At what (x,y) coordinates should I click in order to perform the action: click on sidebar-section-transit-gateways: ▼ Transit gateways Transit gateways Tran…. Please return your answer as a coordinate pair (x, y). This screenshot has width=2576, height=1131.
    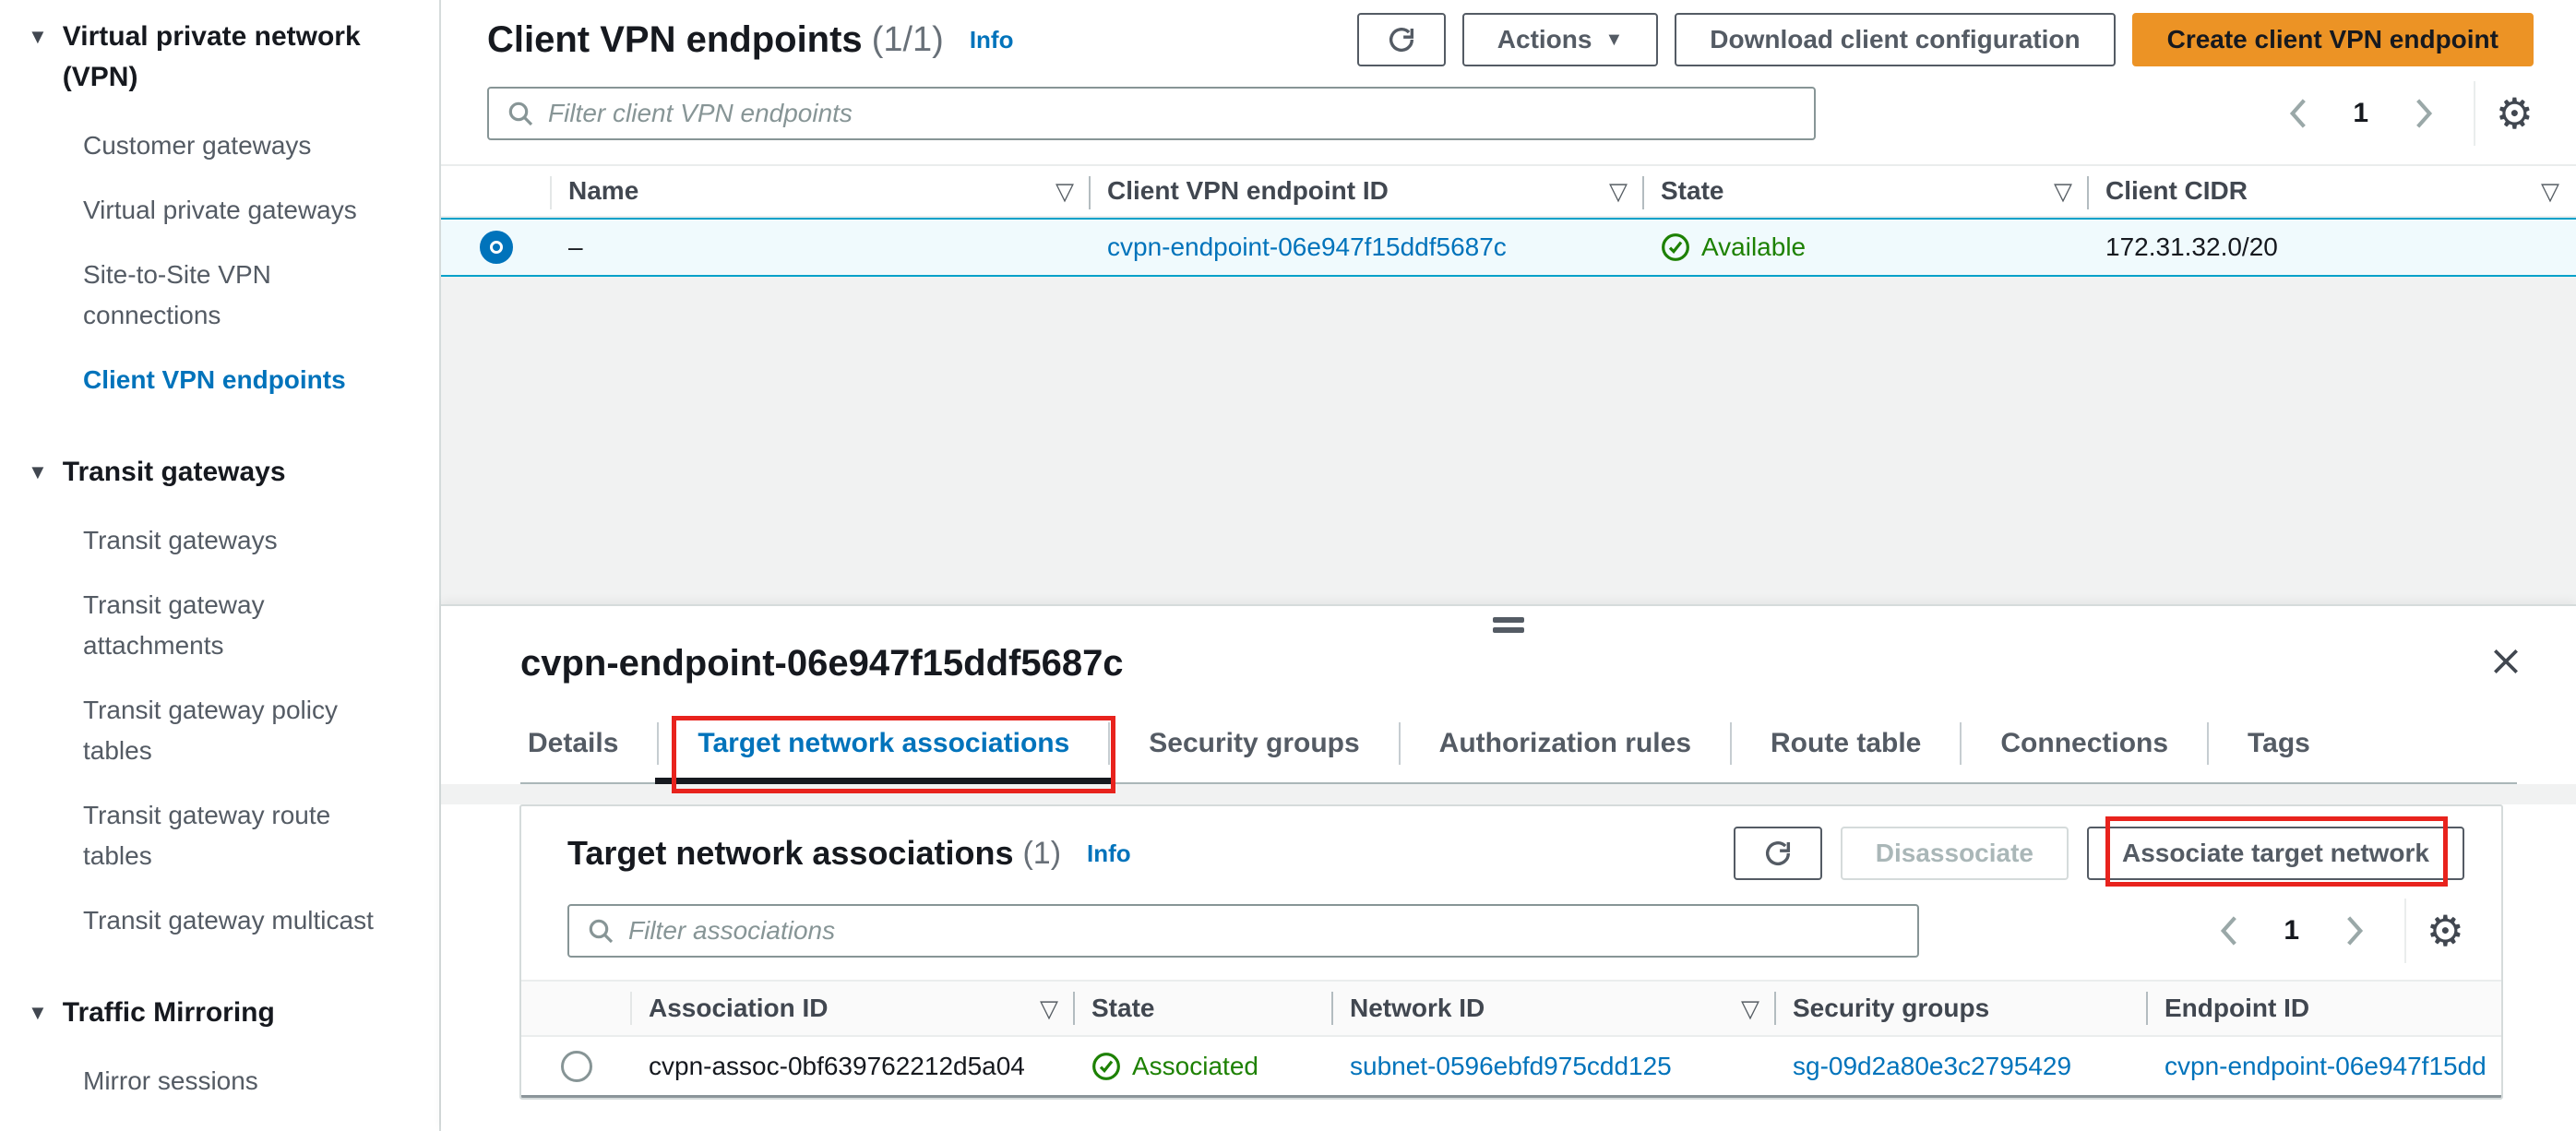
    Looking at the image, I should click on (217, 696).